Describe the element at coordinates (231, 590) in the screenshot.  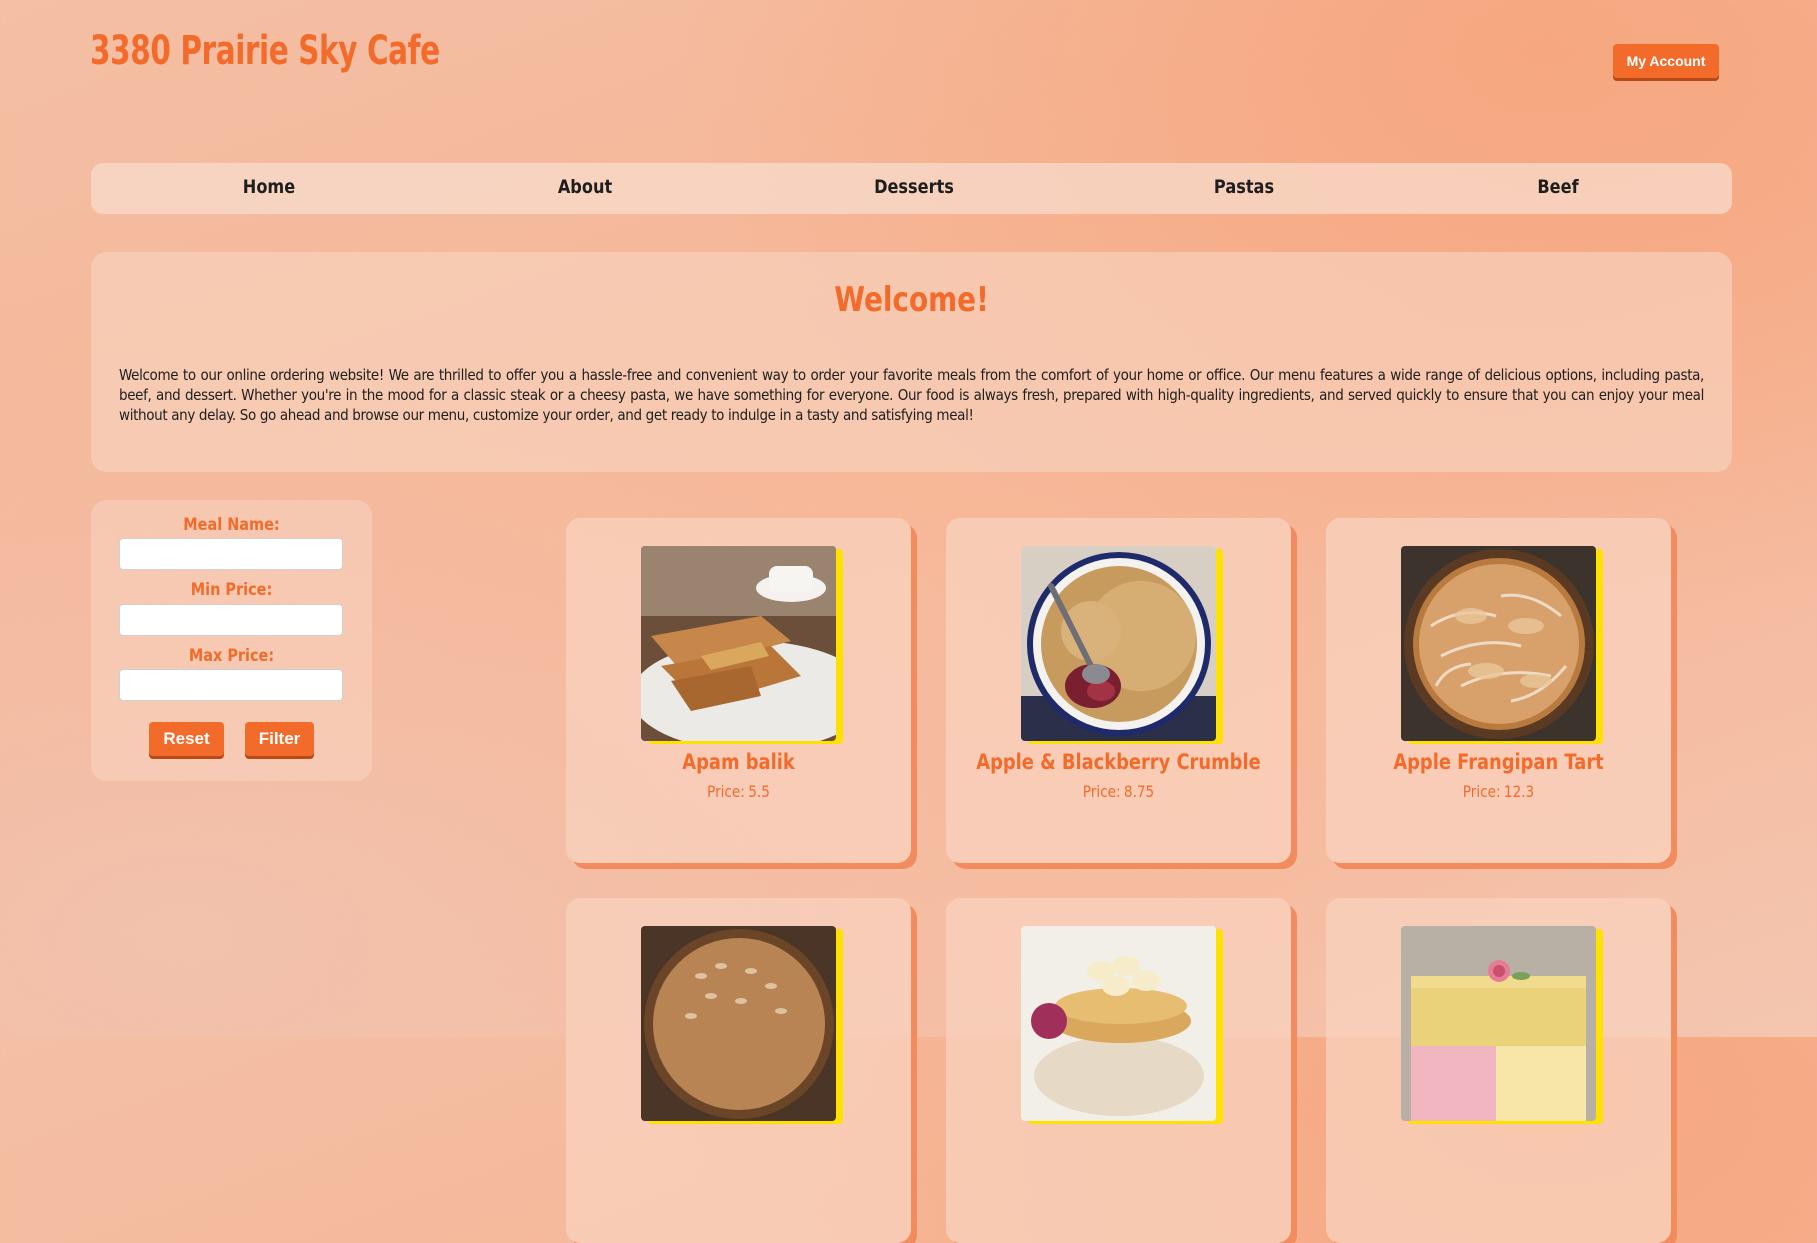
I see `min-price-label: Min Price:` at that location.